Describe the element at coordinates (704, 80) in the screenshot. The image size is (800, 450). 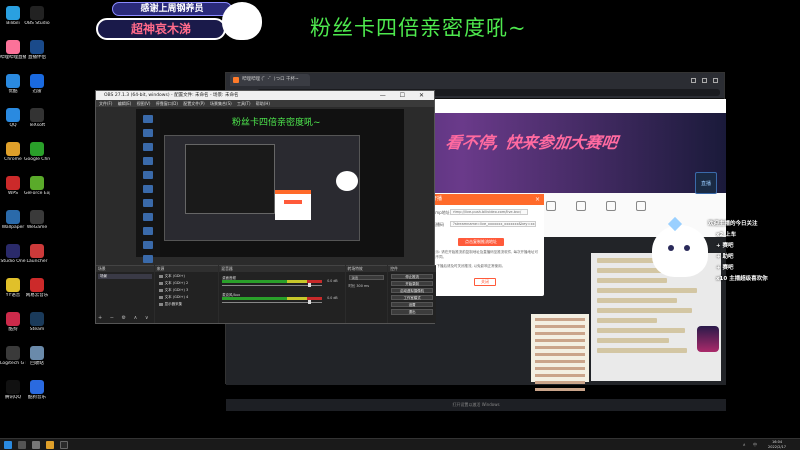
I see `maximize-icon` at that location.